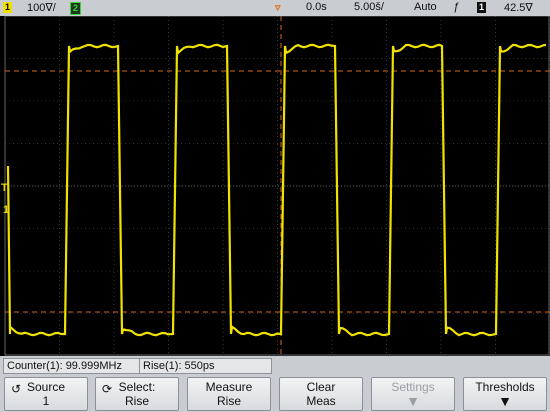  What do you see at coordinates (137, 387) in the screenshot?
I see `select-button-label: Select:` at bounding box center [137, 387].